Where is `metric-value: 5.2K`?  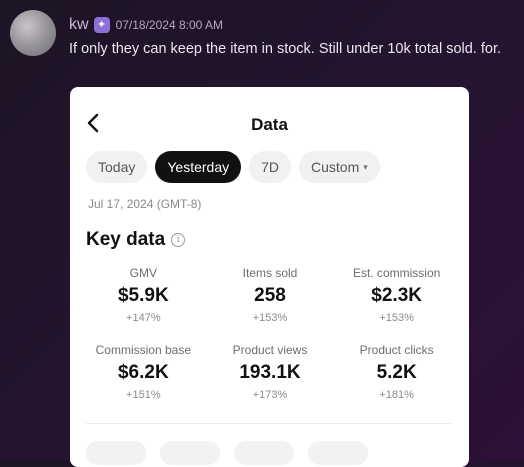 metric-value: 5.2K is located at coordinates (396, 372).